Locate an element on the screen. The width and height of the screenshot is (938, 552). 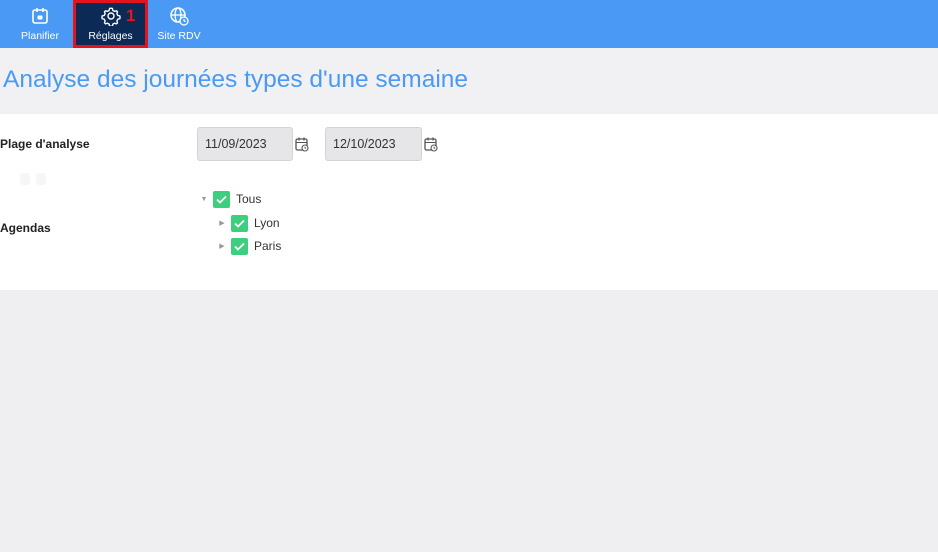
tree-node-label: Paris is located at coordinates (268, 246).